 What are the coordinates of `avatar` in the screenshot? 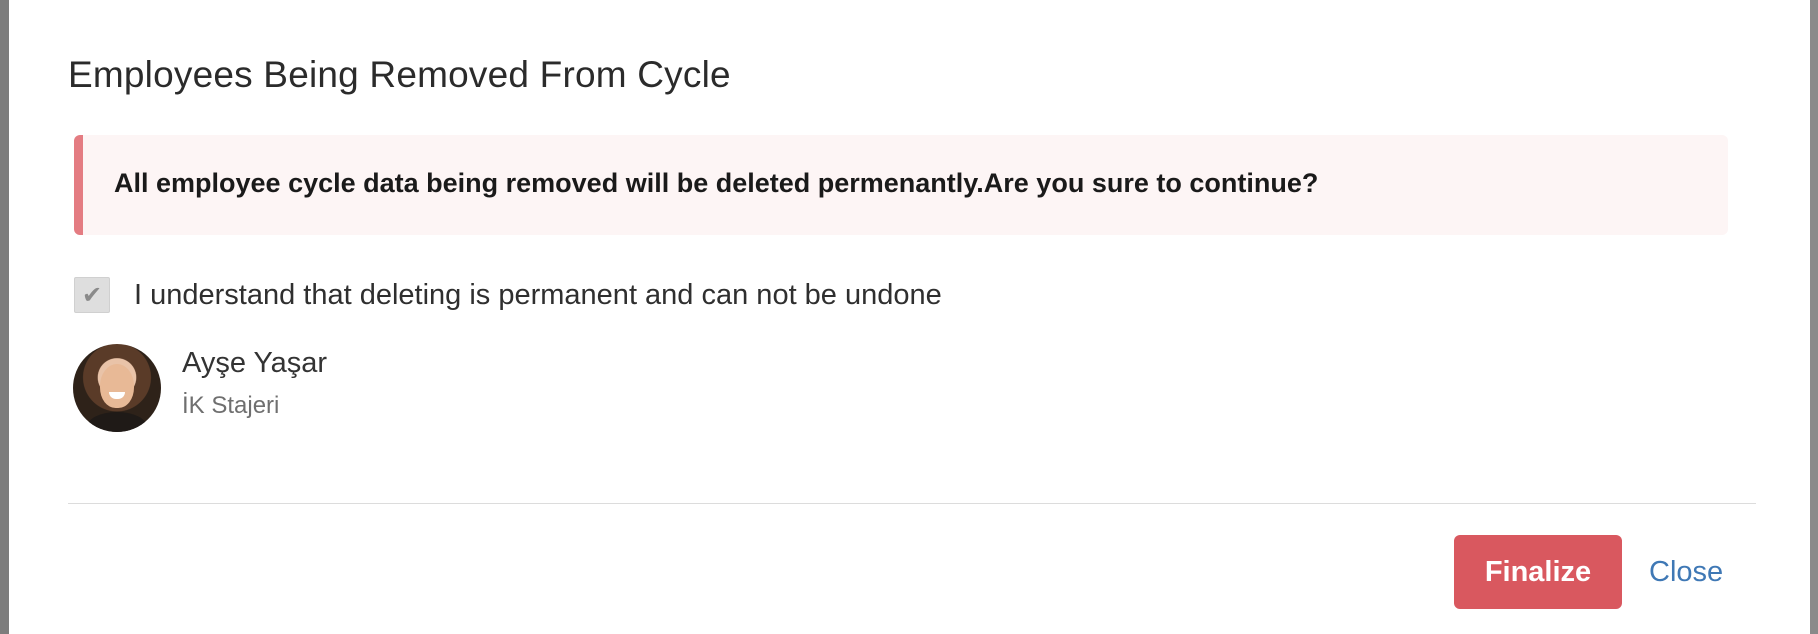 It's located at (117, 388).